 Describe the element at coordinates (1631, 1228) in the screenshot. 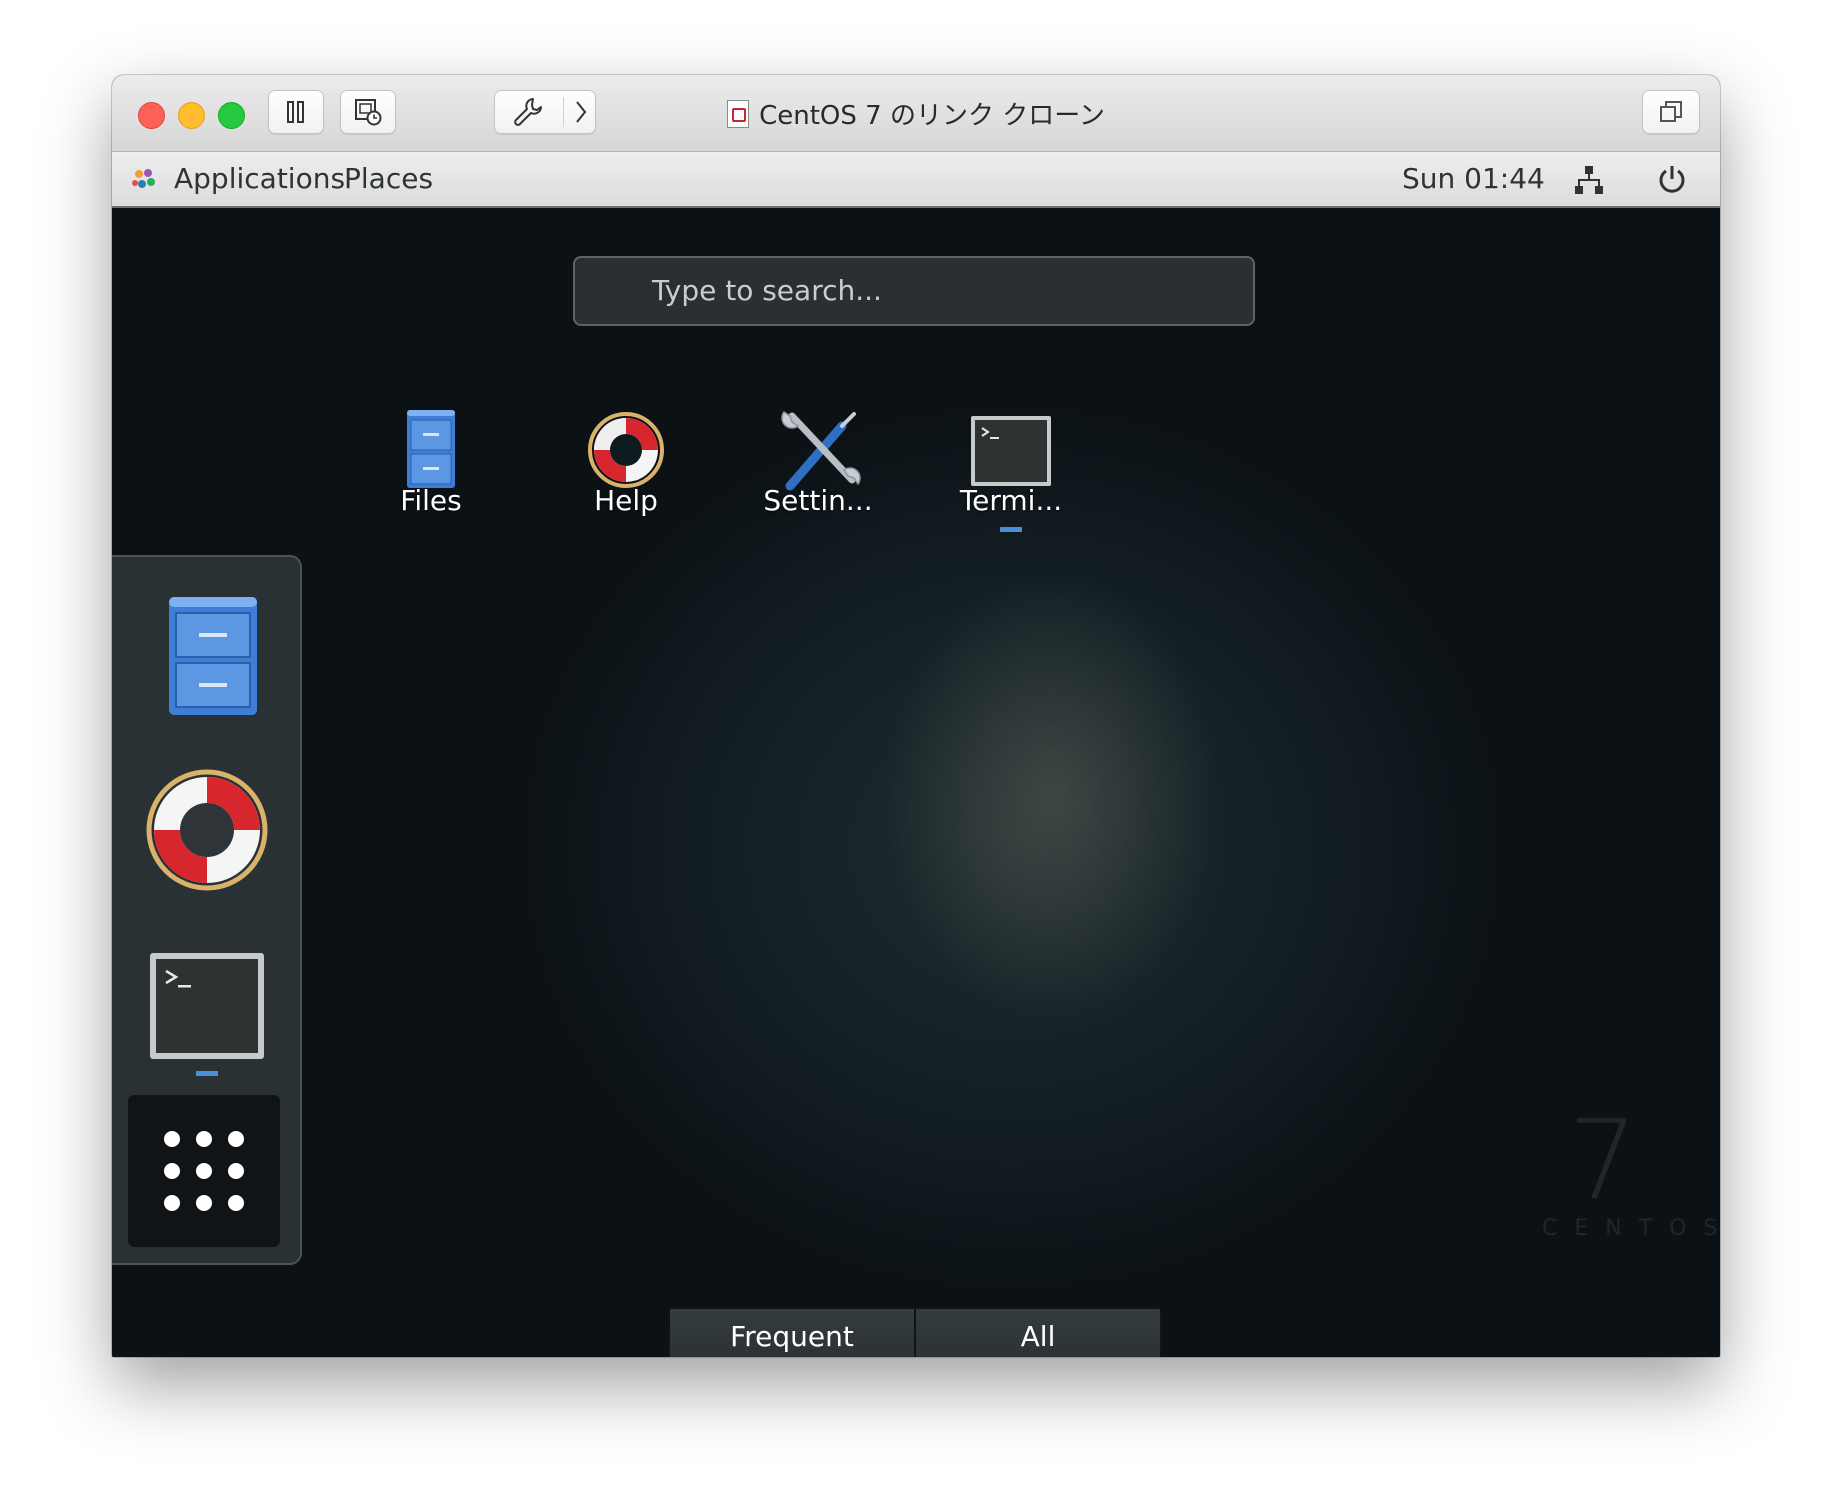

I see `watermark-word: CENTOS` at that location.